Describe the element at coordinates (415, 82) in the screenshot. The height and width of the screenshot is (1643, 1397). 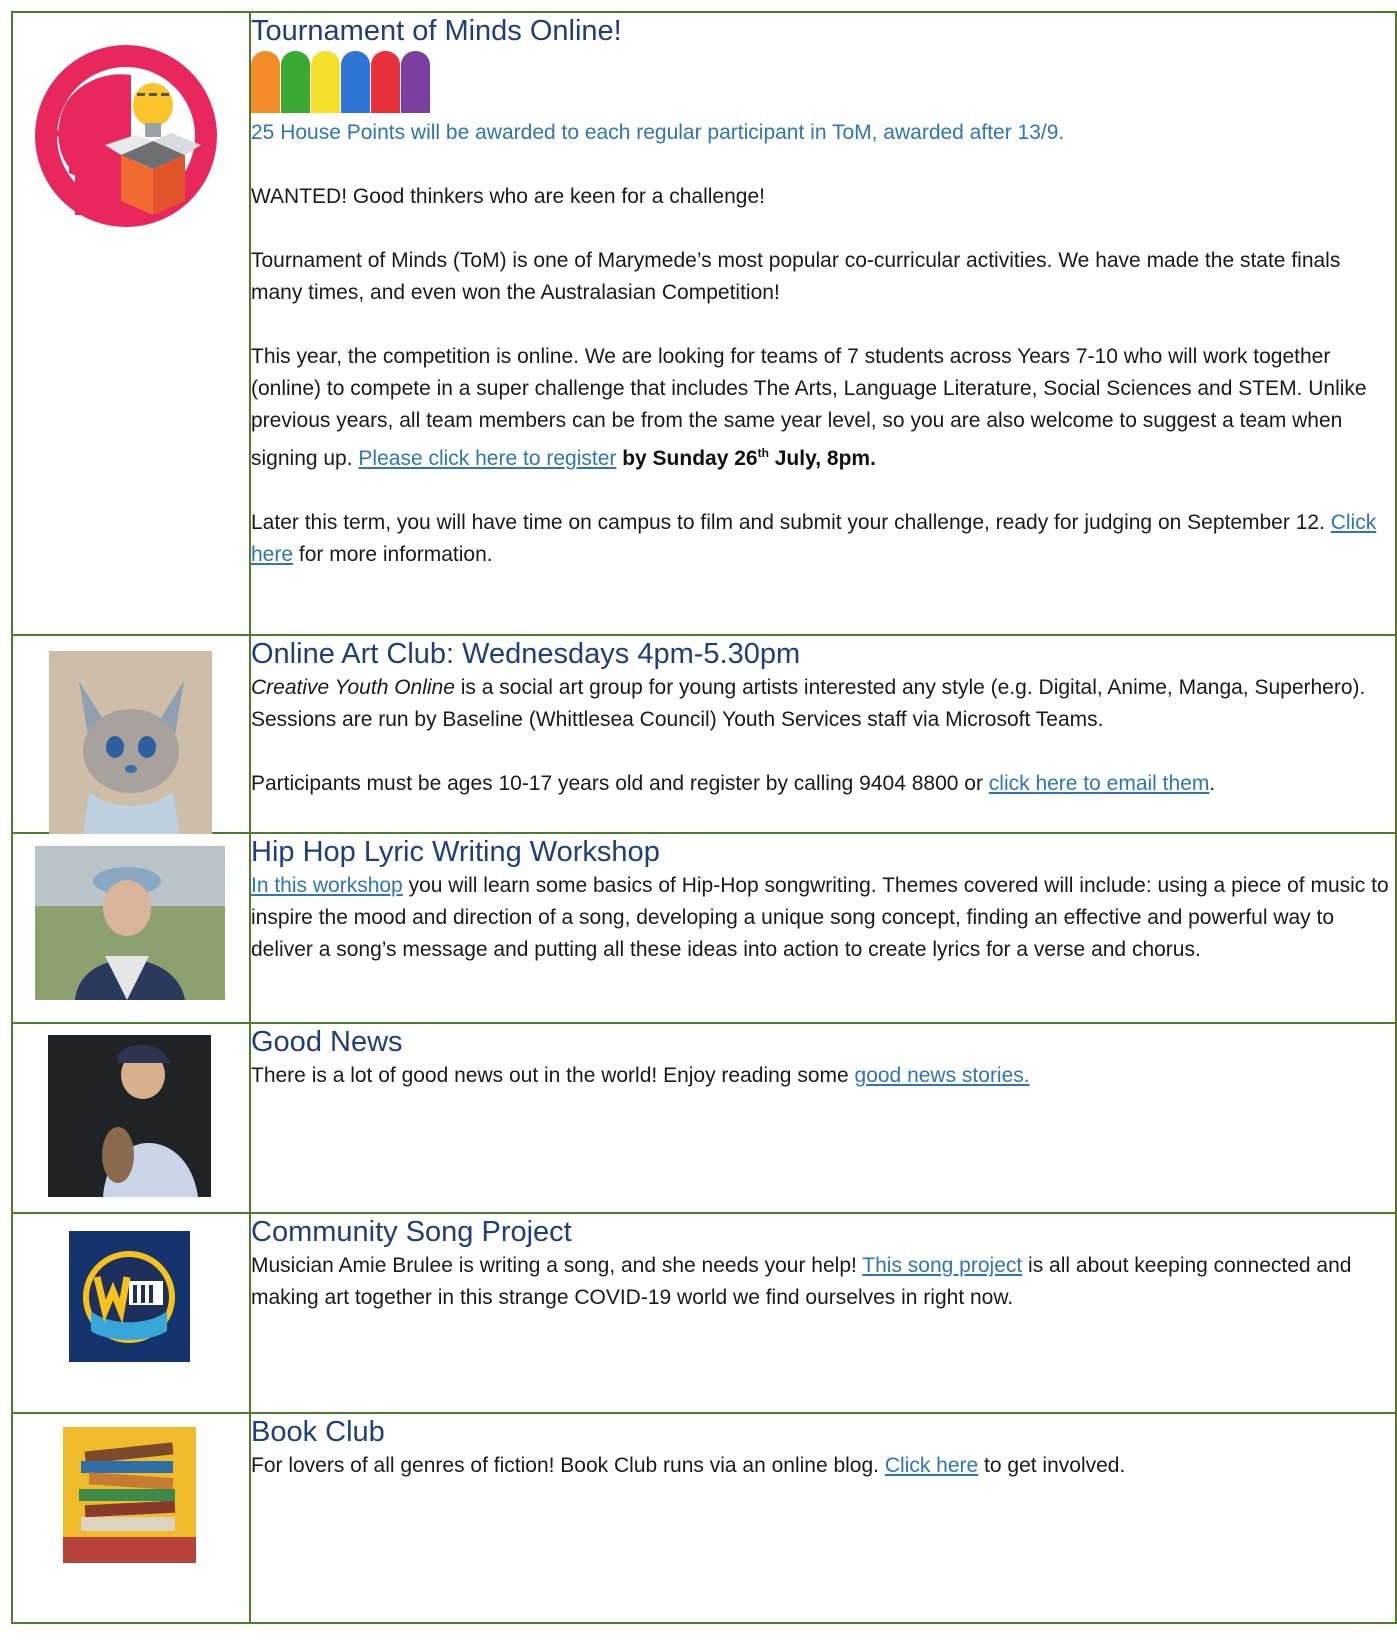
I see `house-badge-romero` at that location.